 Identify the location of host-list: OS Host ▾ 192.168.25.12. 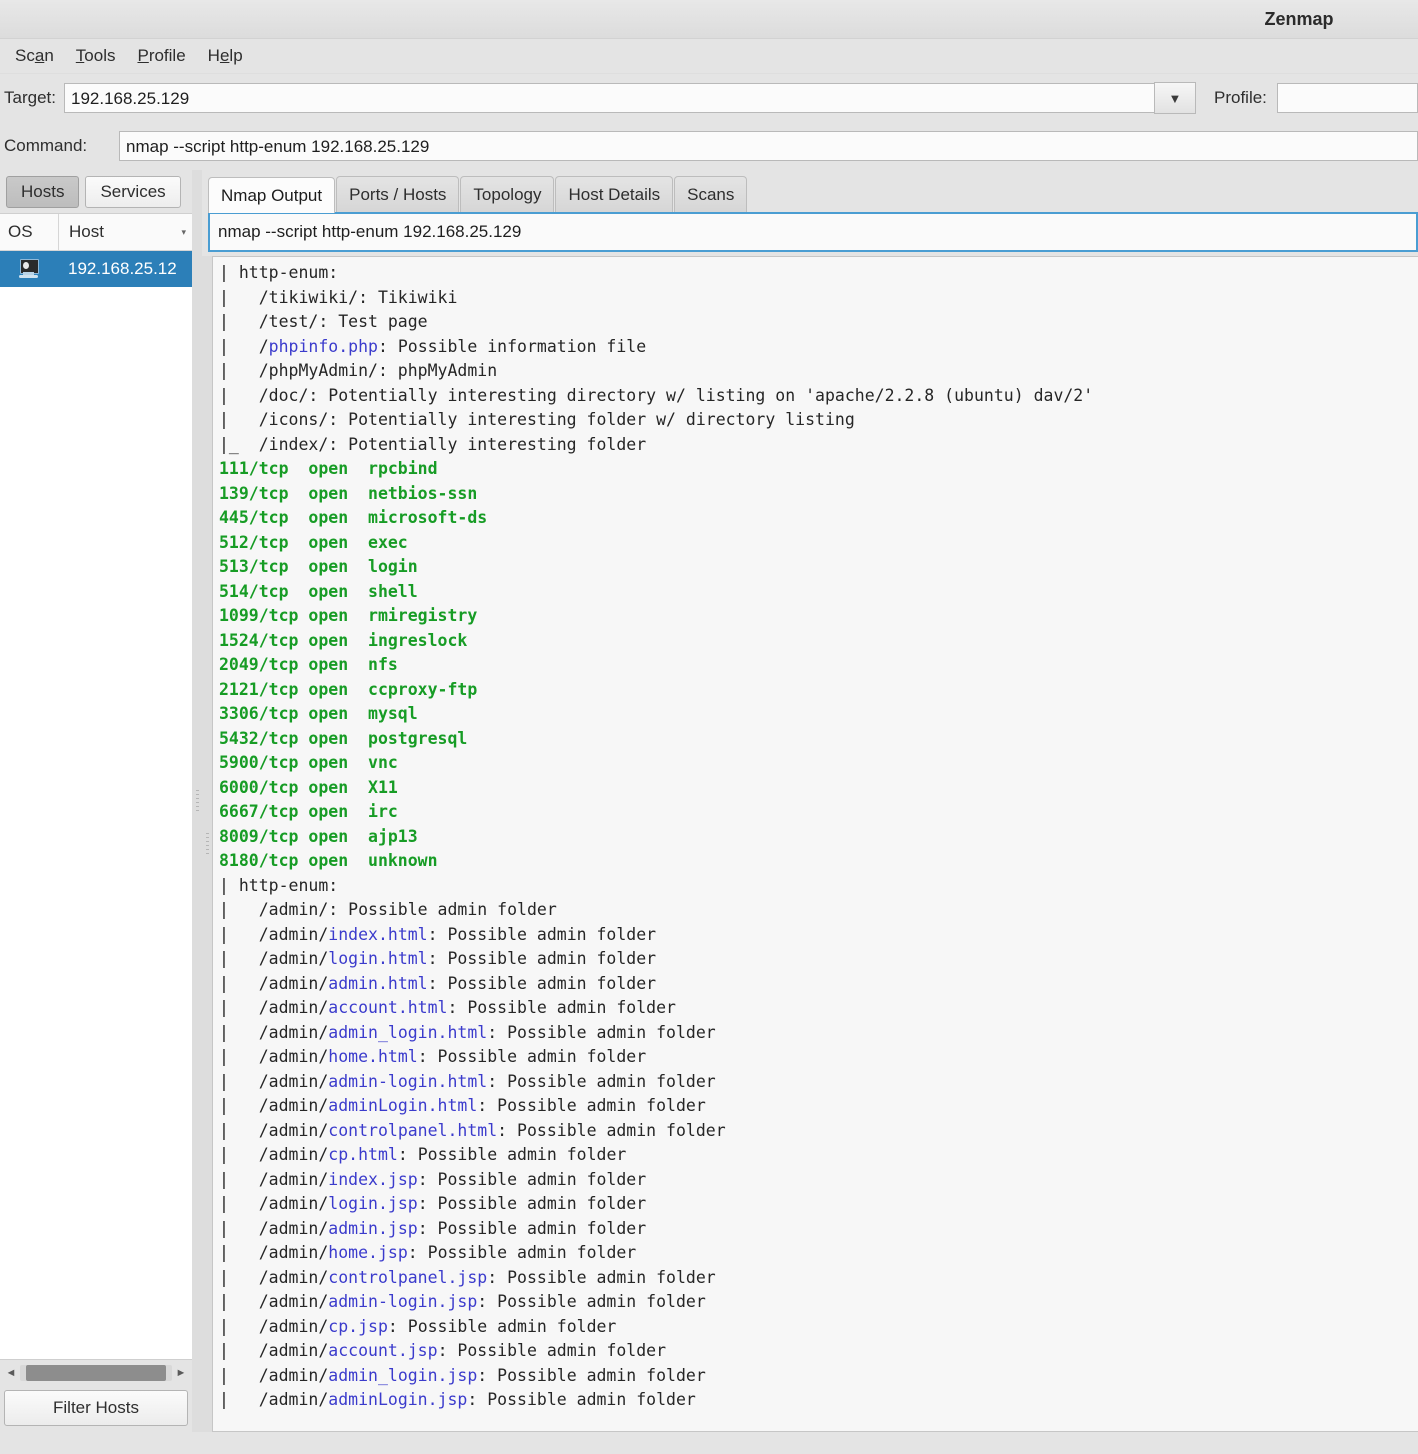
(96, 786).